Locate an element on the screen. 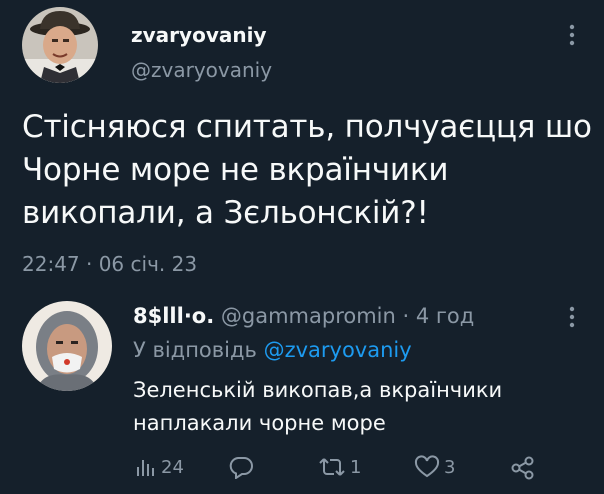  author-avatar is located at coordinates (60, 45).